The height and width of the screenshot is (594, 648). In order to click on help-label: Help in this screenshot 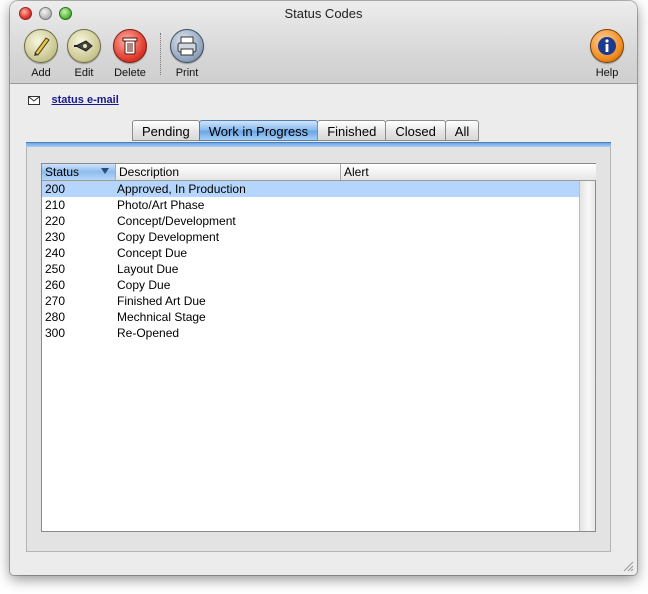, I will do `click(607, 73)`.